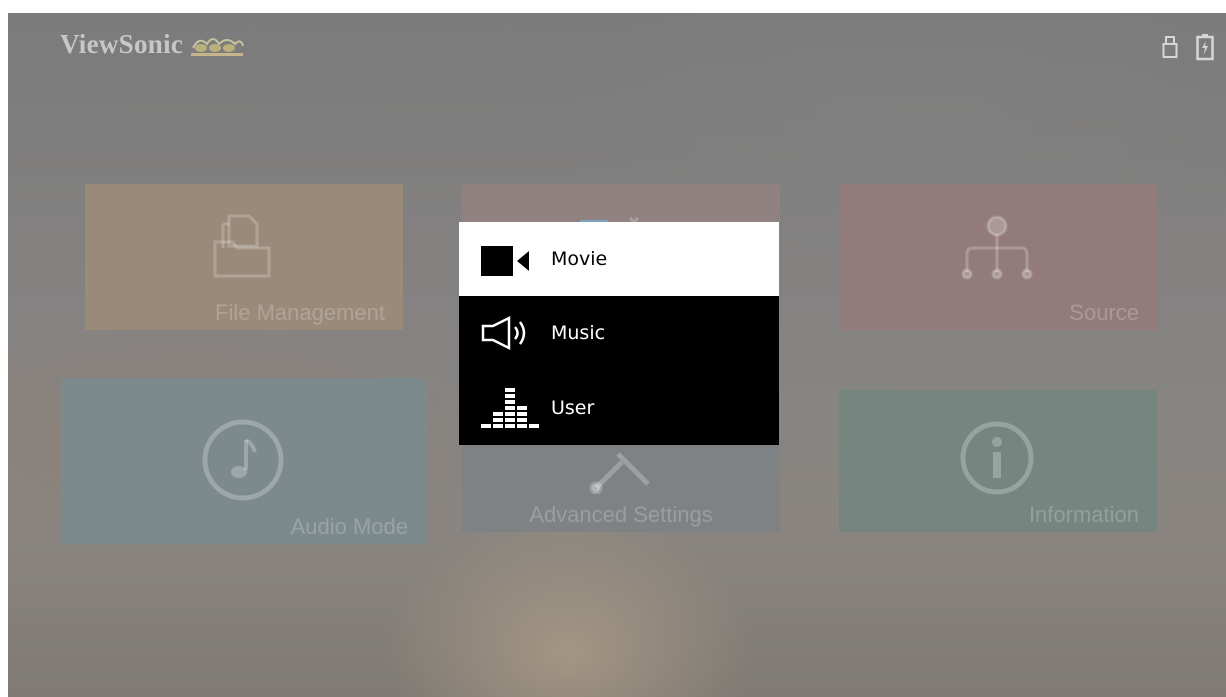 Image resolution: width=1226 pixels, height=697 pixels. I want to click on menu-item-label: Movie, so click(579, 259).